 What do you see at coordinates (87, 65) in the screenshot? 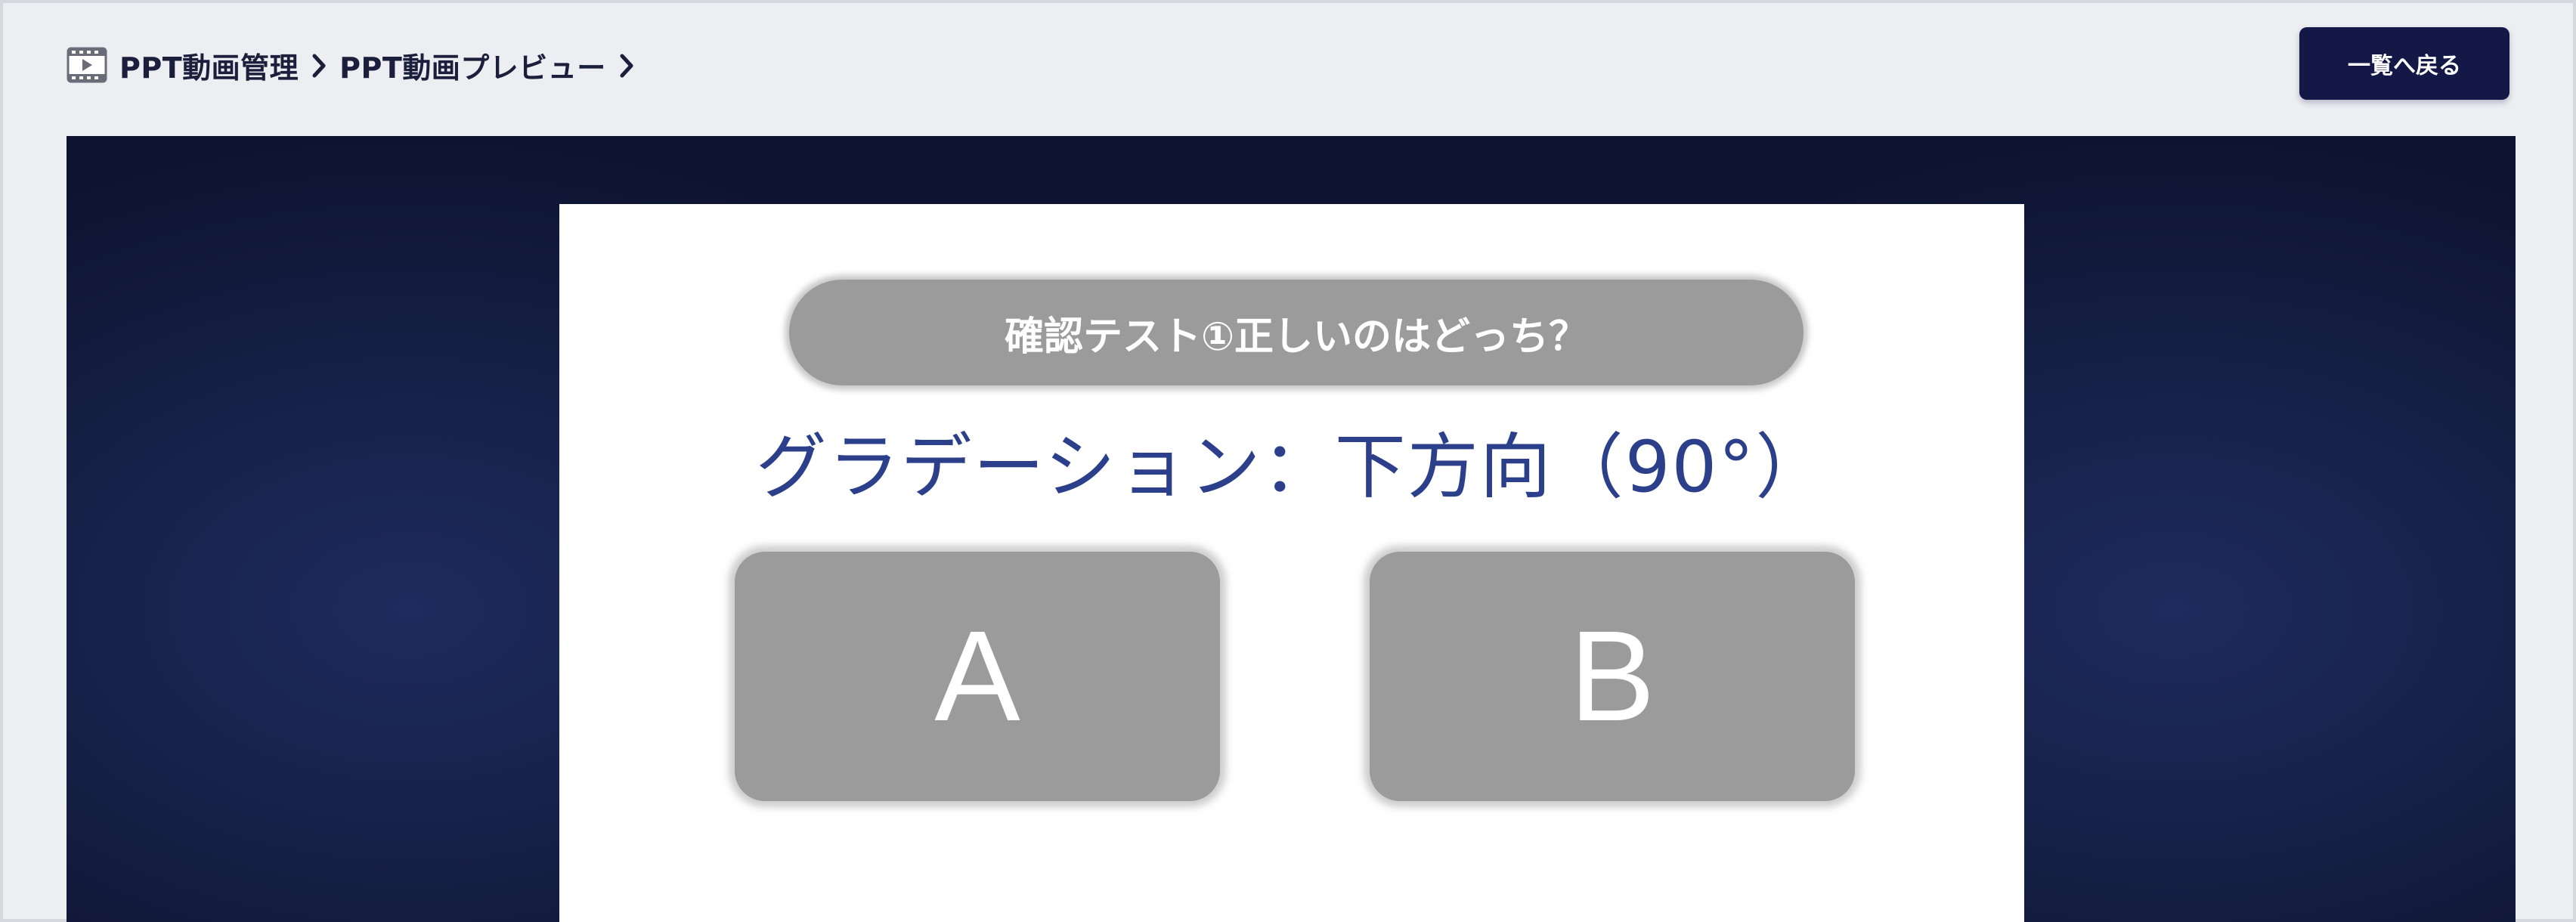
I see `film-icon` at bounding box center [87, 65].